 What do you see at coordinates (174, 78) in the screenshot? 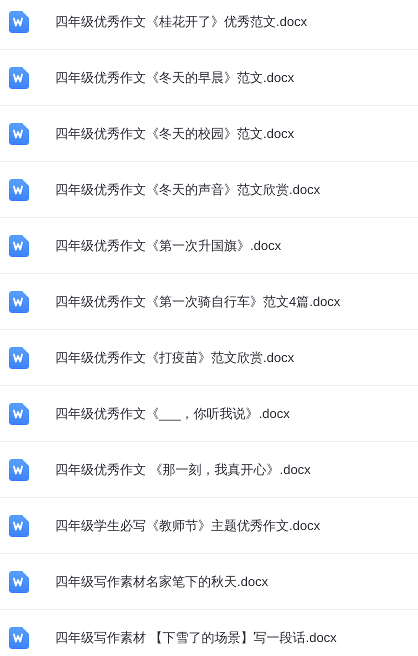
I see `file-name: 四年级优秀作文《冬天的早晨》范文.docx` at bounding box center [174, 78].